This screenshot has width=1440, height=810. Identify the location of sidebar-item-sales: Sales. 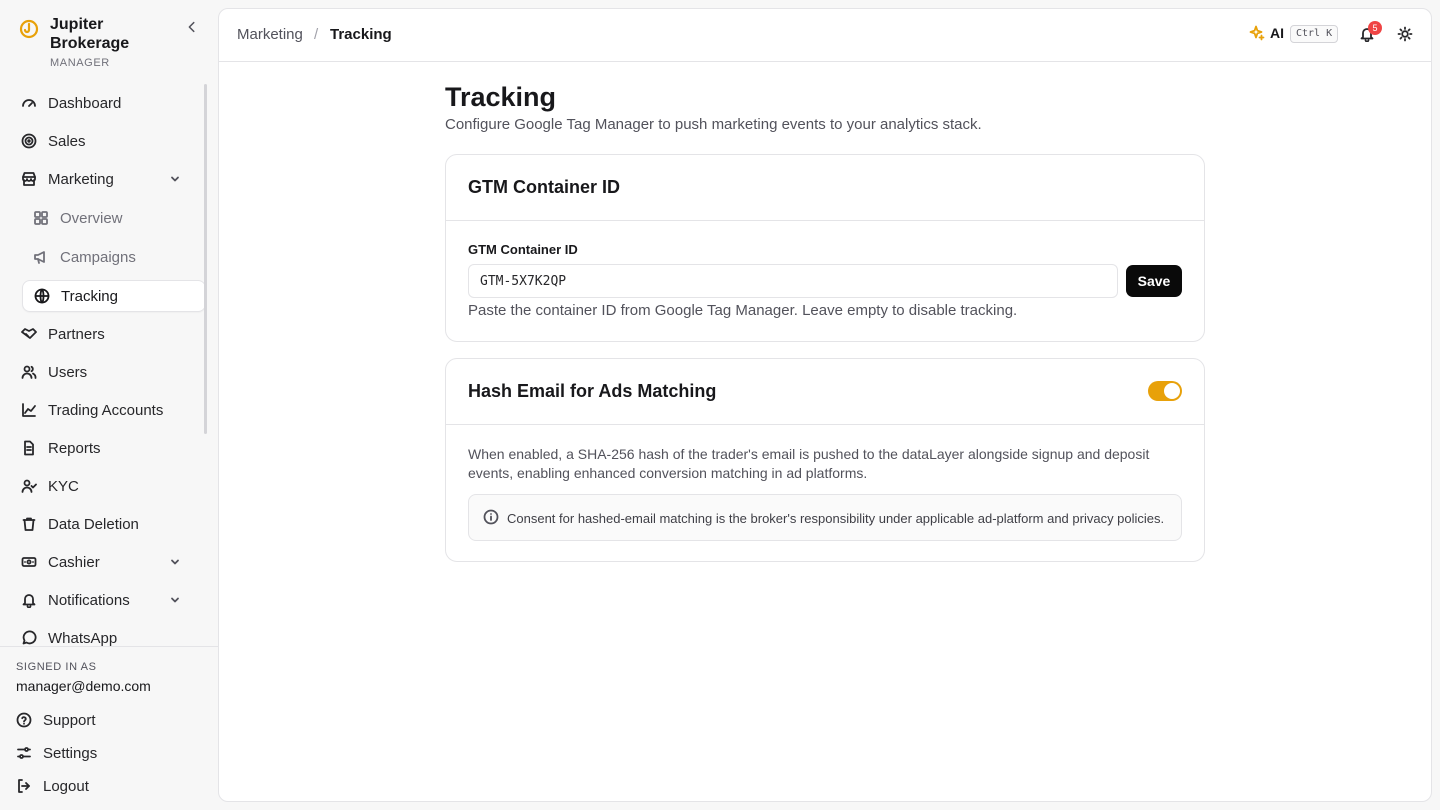
(109, 141).